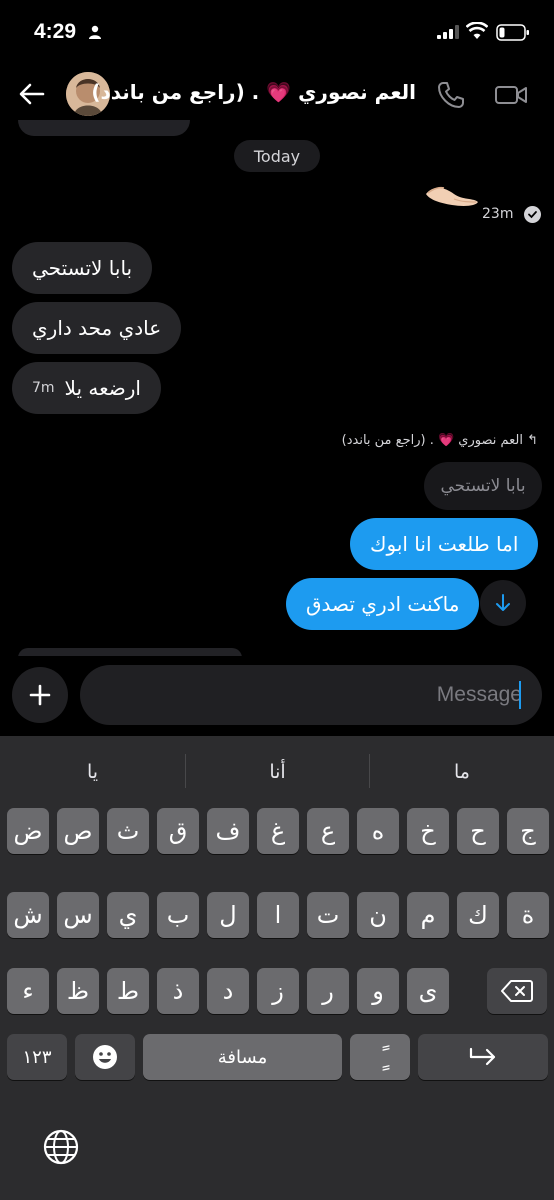  Describe the element at coordinates (28, 991) in the screenshot. I see `key: ء` at that location.